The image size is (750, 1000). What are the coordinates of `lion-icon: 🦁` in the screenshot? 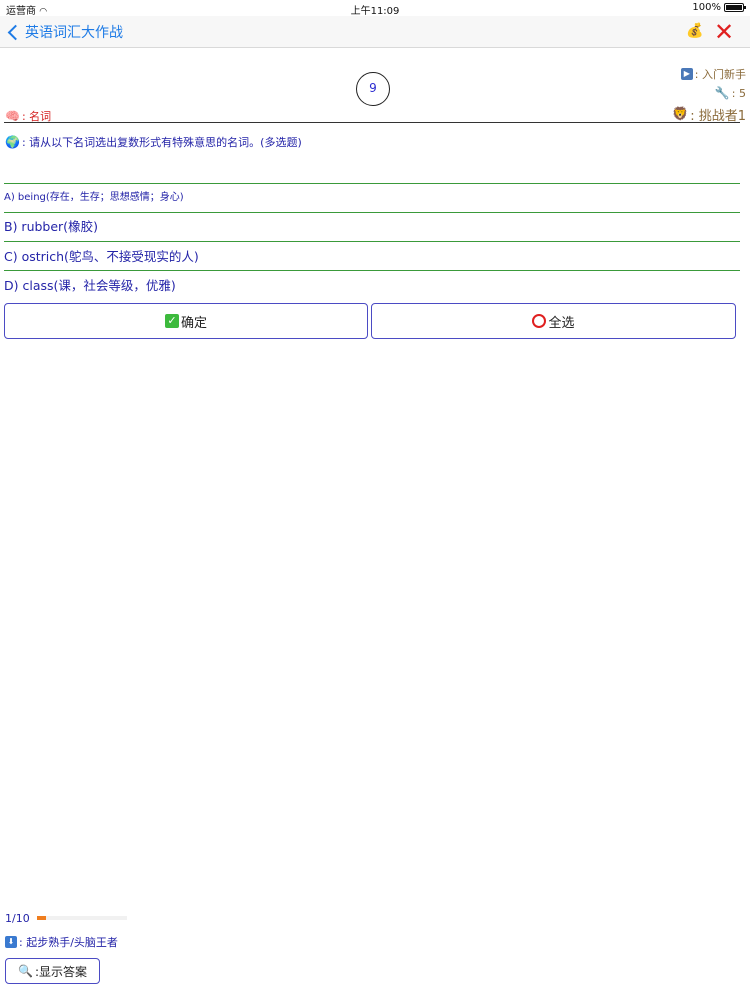 It's located at (680, 114).